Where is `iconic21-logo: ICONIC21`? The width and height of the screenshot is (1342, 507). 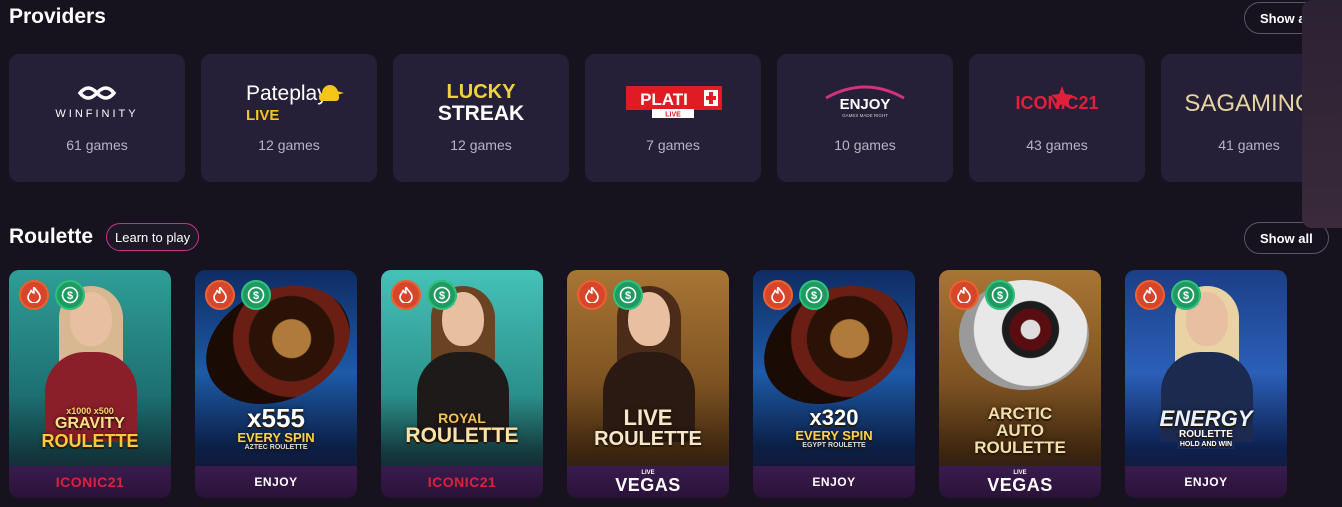
iconic21-logo: ICONIC21 is located at coordinates (1057, 101).